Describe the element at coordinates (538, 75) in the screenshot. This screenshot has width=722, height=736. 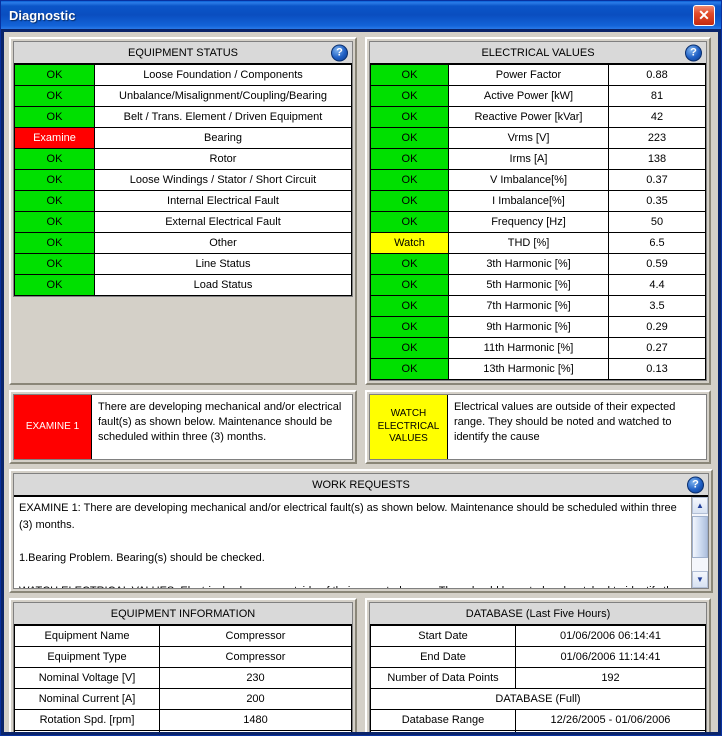
I see `table-row: OK Power Factor 0.88` at that location.